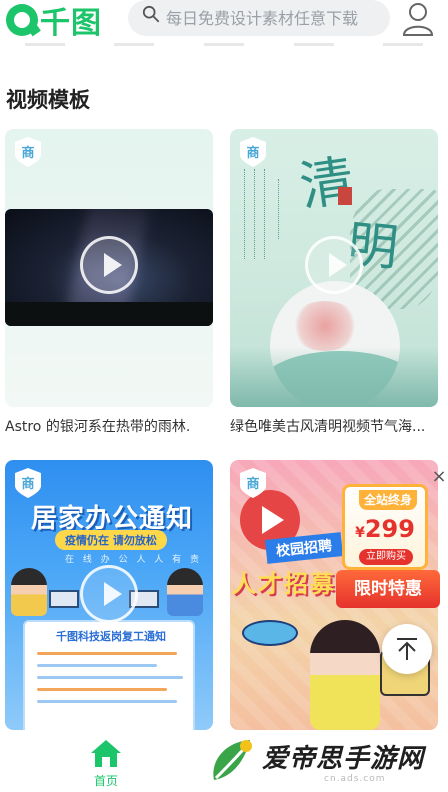 The image size is (448, 792). Describe the element at coordinates (112, 426) in the screenshot. I see `card-title: Astro 的银河系在热带的雨林.` at that location.